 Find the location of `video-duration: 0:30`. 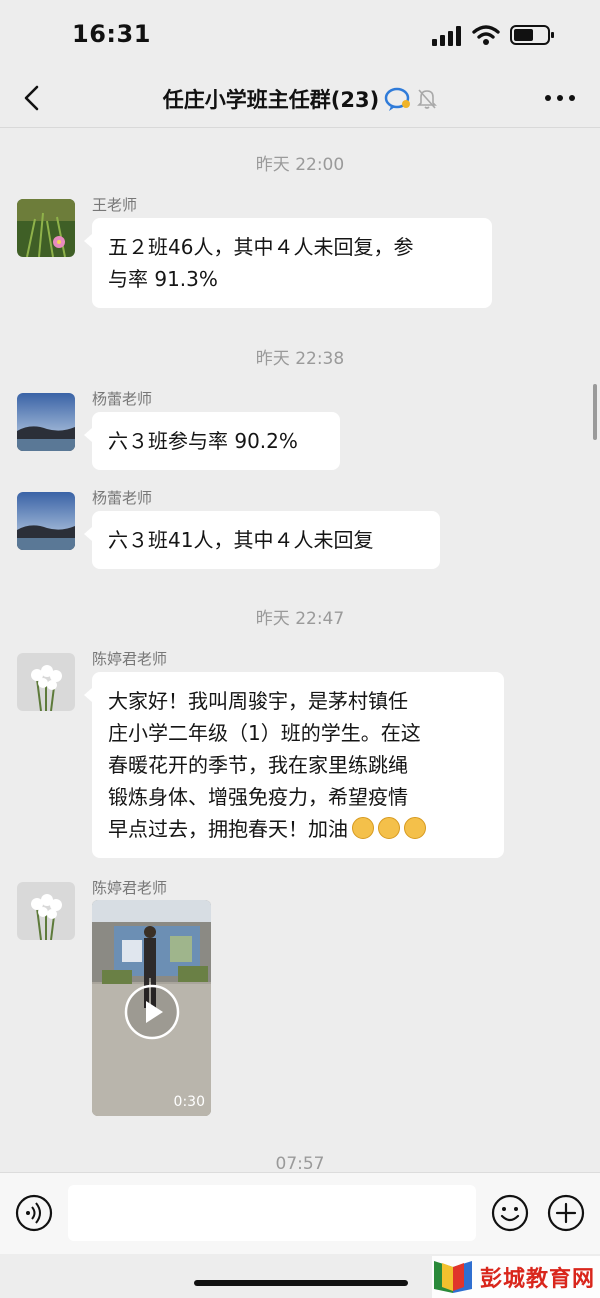

video-duration: 0:30 is located at coordinates (189, 1102).